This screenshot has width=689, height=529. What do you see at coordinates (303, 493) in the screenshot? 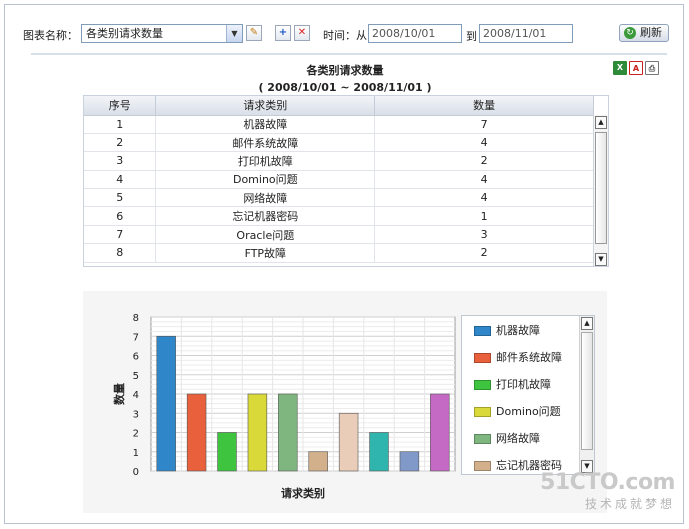
I see `x-axis-label: 请求类别` at bounding box center [303, 493].